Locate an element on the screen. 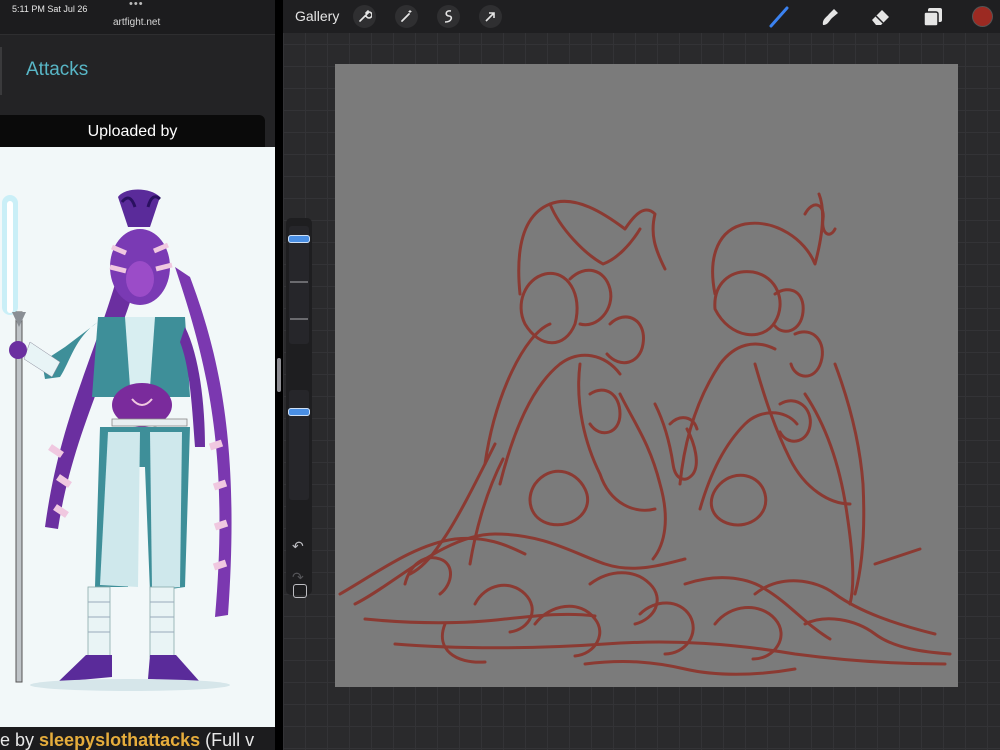  tab-divider is located at coordinates (1, 71).